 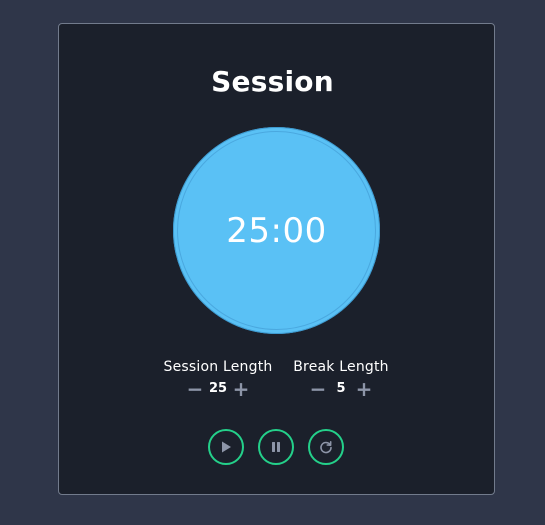 I want to click on reset-button, so click(x=326, y=447).